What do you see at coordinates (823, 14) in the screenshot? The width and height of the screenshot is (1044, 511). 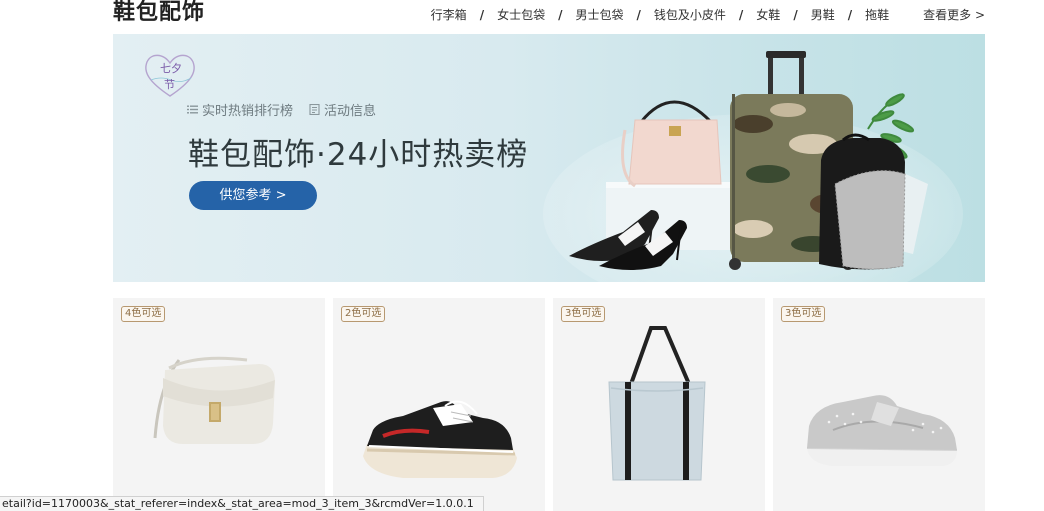 I see `nav-item-mens-shoes: 男鞋` at bounding box center [823, 14].